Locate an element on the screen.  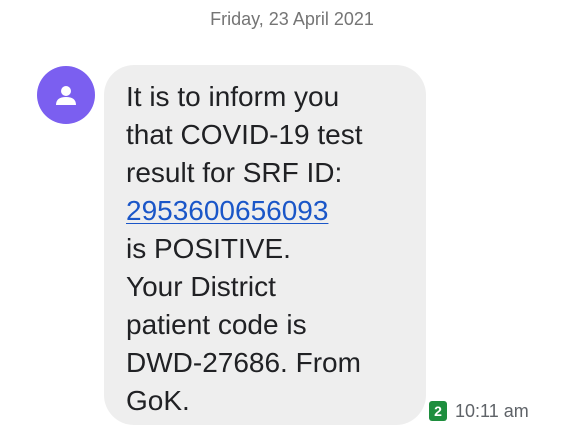
sim-badge: 2 is located at coordinates (438, 411).